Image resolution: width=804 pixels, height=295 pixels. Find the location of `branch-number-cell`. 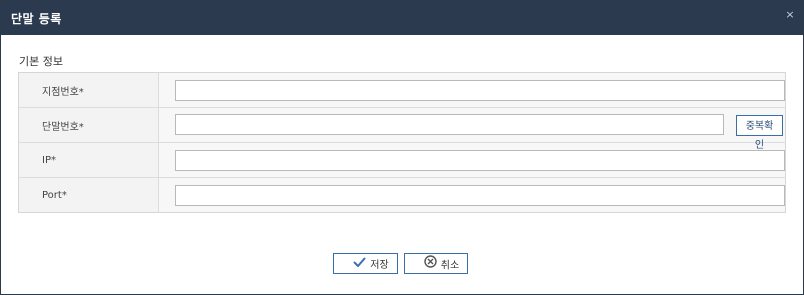

branch-number-cell is located at coordinates (472, 90).